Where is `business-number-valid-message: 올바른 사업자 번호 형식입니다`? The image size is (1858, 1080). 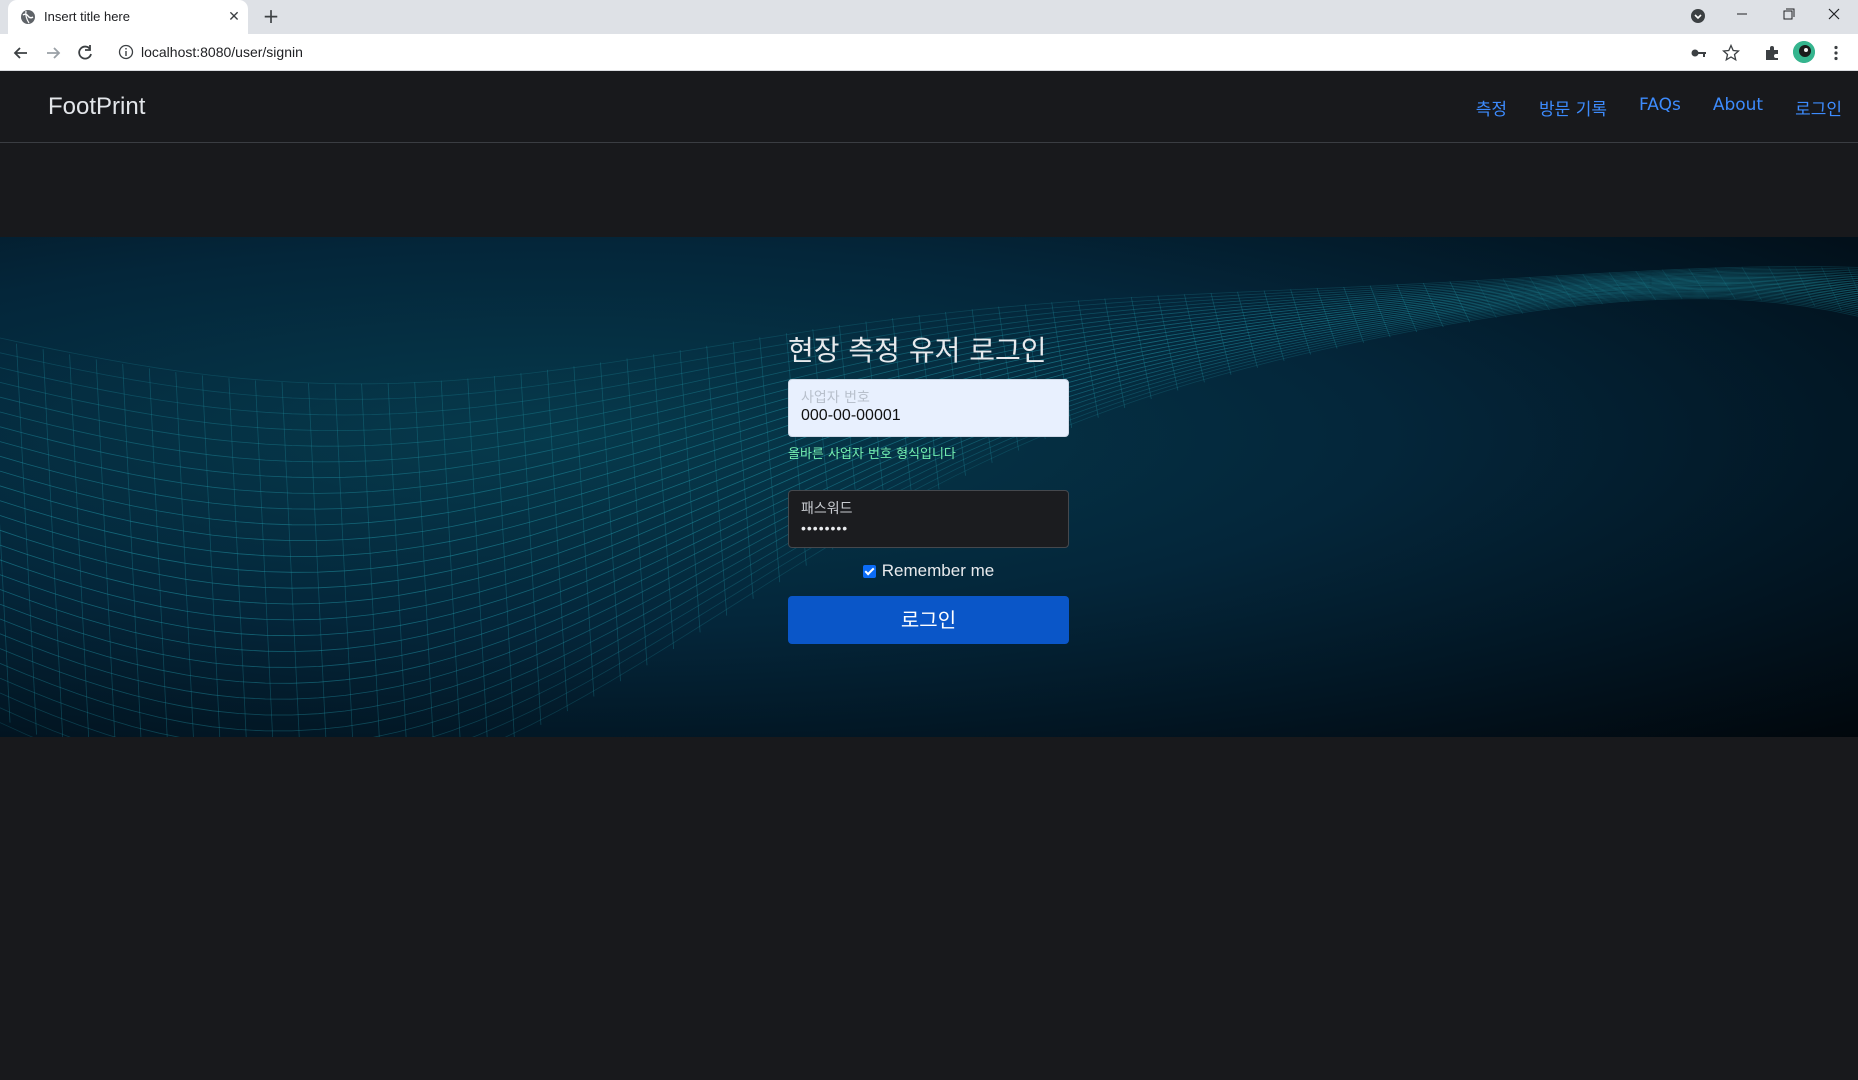 business-number-valid-message: 올바른 사업자 번호 형식입니다 is located at coordinates (872, 454).